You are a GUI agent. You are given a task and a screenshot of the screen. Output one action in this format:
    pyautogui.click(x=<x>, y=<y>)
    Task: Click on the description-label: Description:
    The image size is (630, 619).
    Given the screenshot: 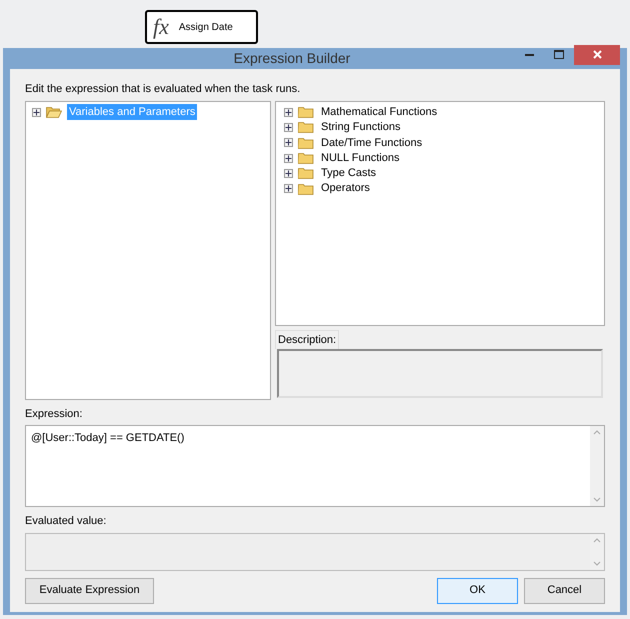 What is the action you would take?
    pyautogui.click(x=307, y=339)
    